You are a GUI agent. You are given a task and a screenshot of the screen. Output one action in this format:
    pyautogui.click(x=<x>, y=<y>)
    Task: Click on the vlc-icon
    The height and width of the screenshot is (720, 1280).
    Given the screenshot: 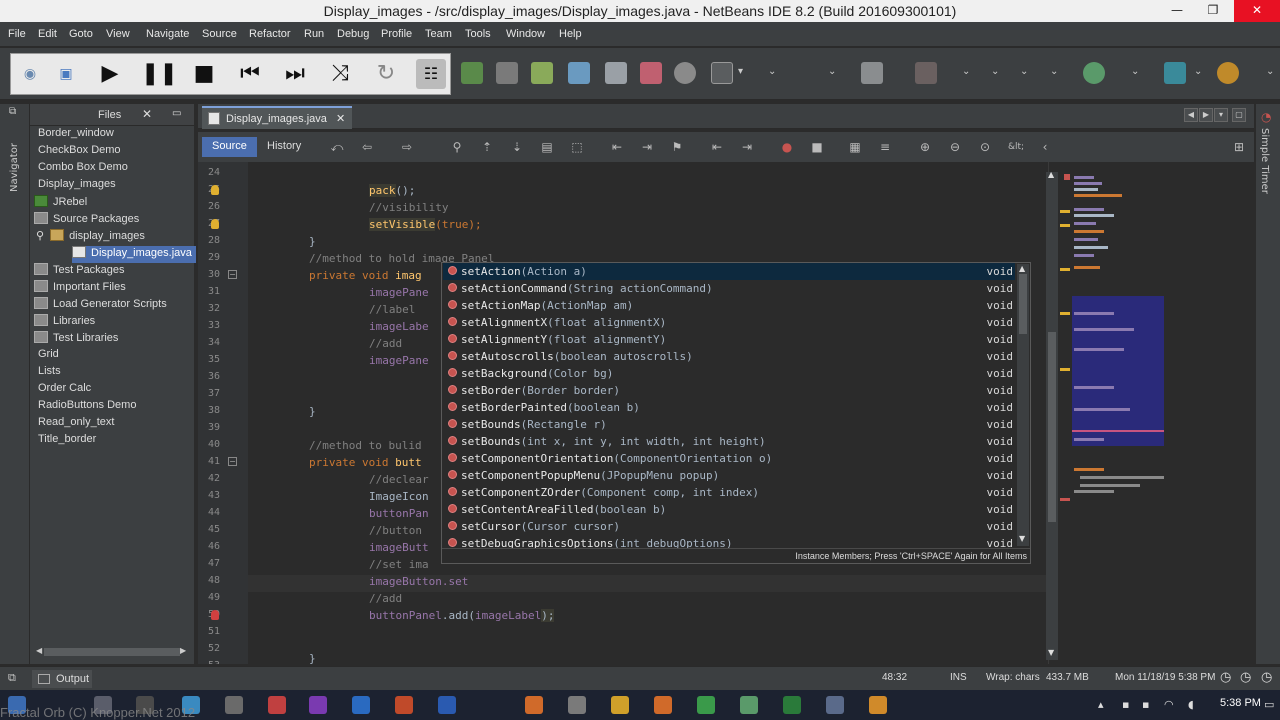 What is the action you would take?
    pyautogui.click(x=878, y=705)
    